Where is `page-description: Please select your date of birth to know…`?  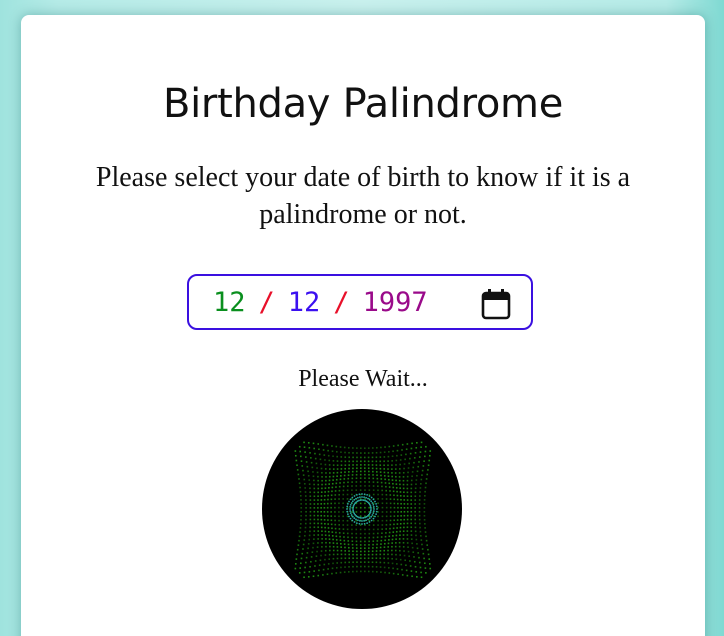 page-description: Please select your date of birth to know… is located at coordinates (363, 196).